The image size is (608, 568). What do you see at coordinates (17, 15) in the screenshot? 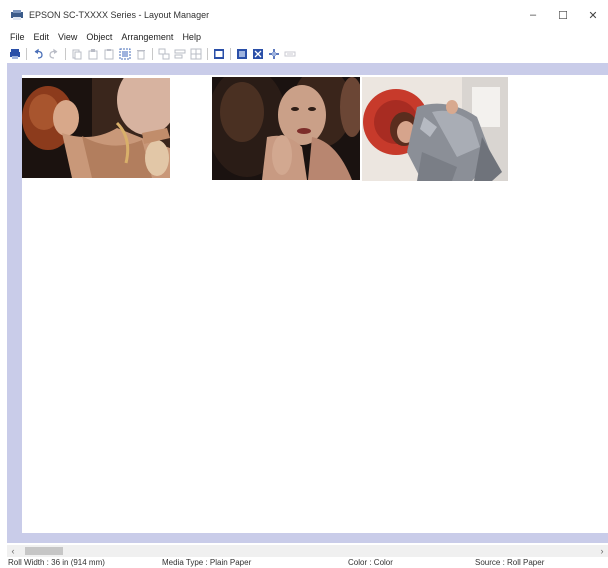
I see `epson-app-icon` at bounding box center [17, 15].